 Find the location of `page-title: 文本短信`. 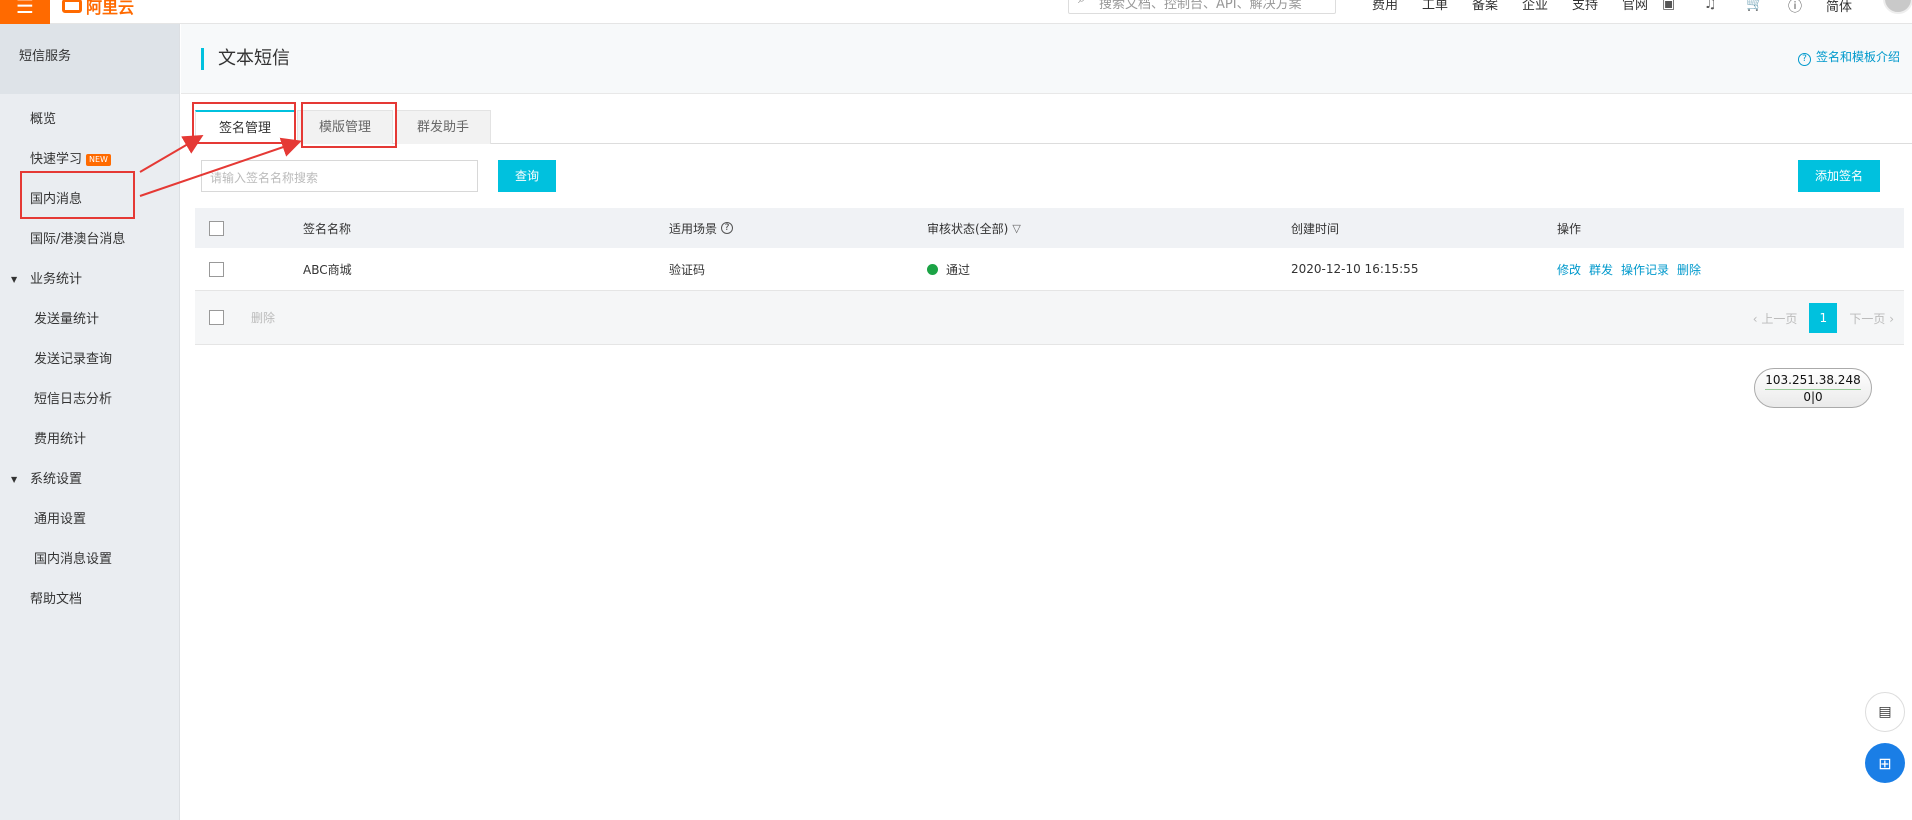

page-title: 文本短信 is located at coordinates (245, 59).